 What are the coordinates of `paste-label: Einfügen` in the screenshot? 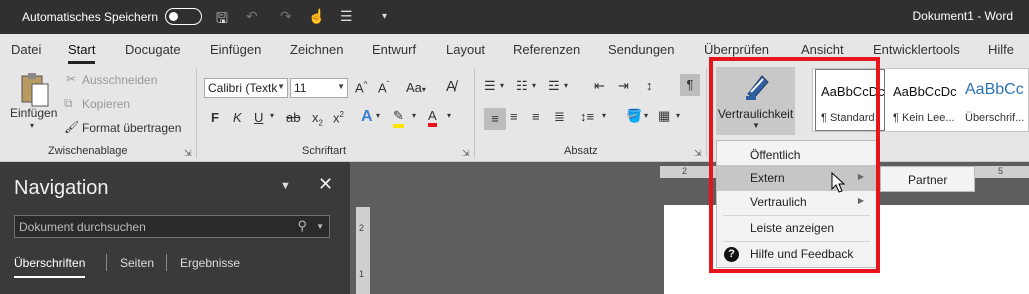 It's located at (33, 113).